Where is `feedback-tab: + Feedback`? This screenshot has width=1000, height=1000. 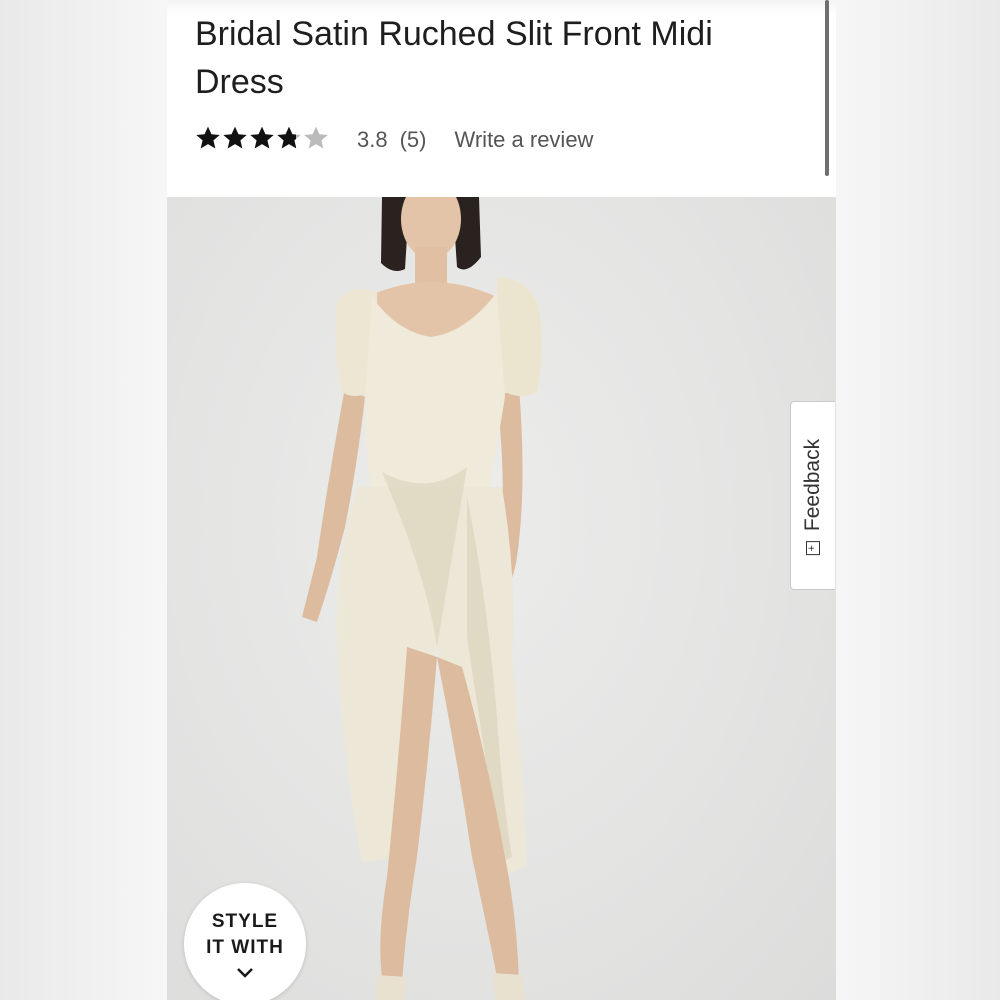
feedback-tab: + Feedback is located at coordinates (812, 495).